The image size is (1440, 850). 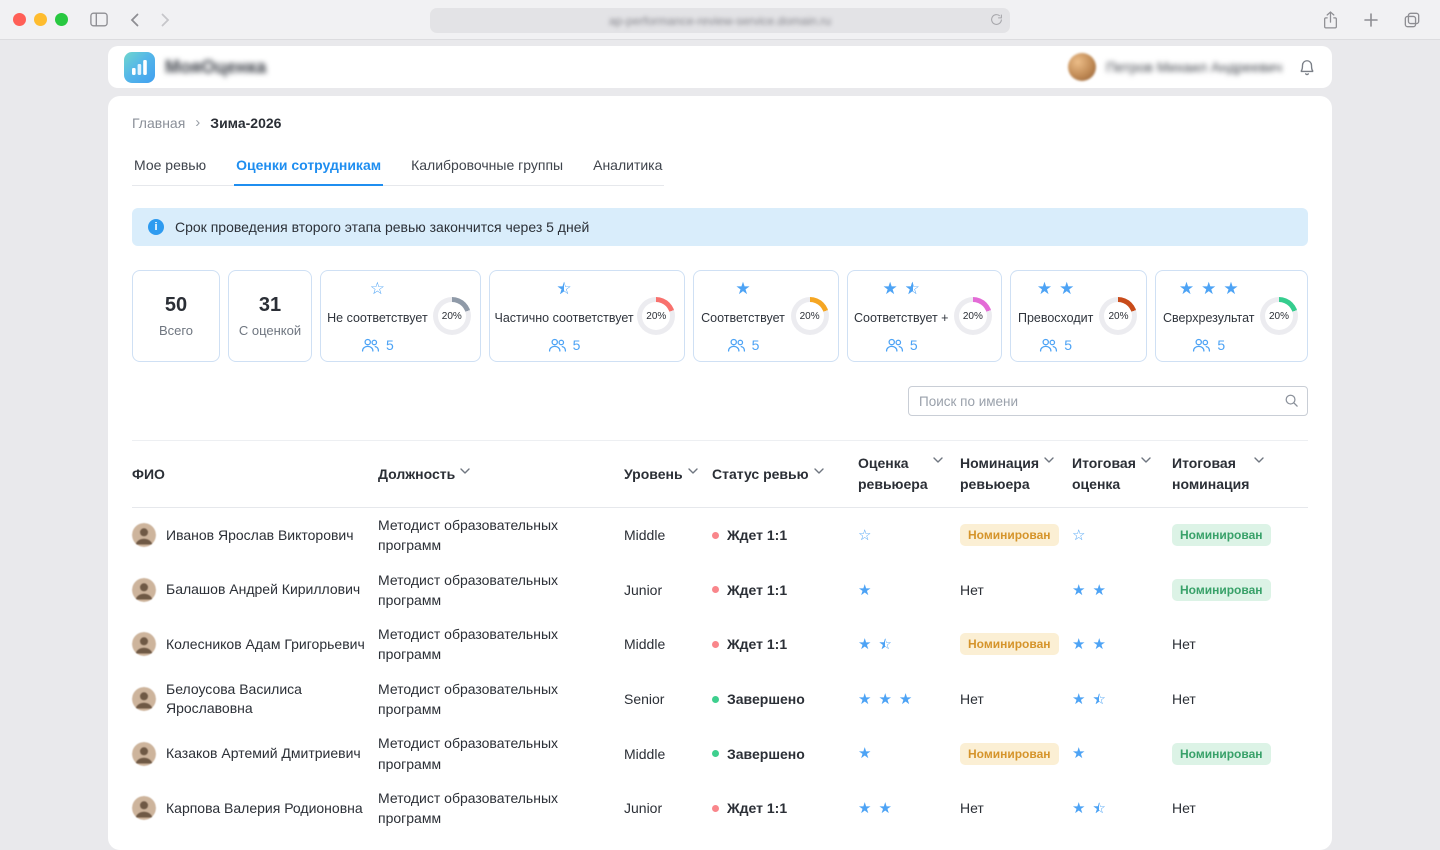 I want to click on tab-my-review: Мое ревью, so click(x=170, y=166).